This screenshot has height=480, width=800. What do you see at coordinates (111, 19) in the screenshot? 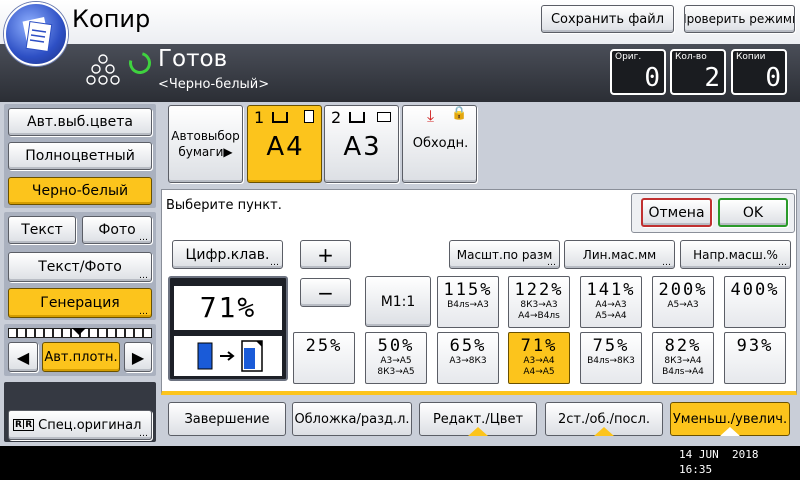
I see `app-title: Копир` at bounding box center [111, 19].